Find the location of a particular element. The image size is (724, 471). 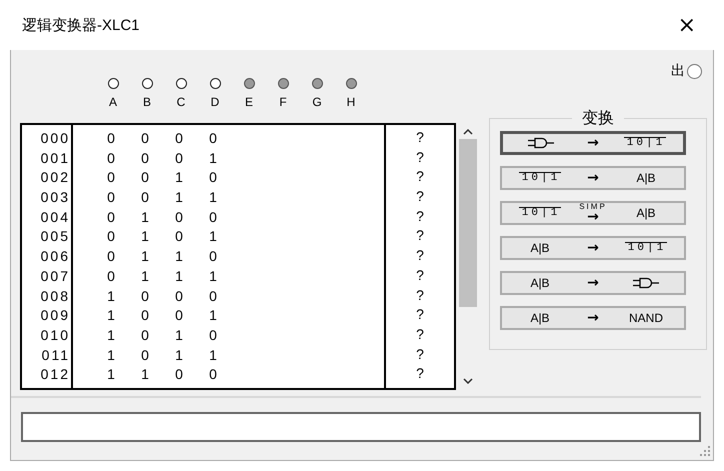

conversion-button: 10|1 → A|B is located at coordinates (593, 178).